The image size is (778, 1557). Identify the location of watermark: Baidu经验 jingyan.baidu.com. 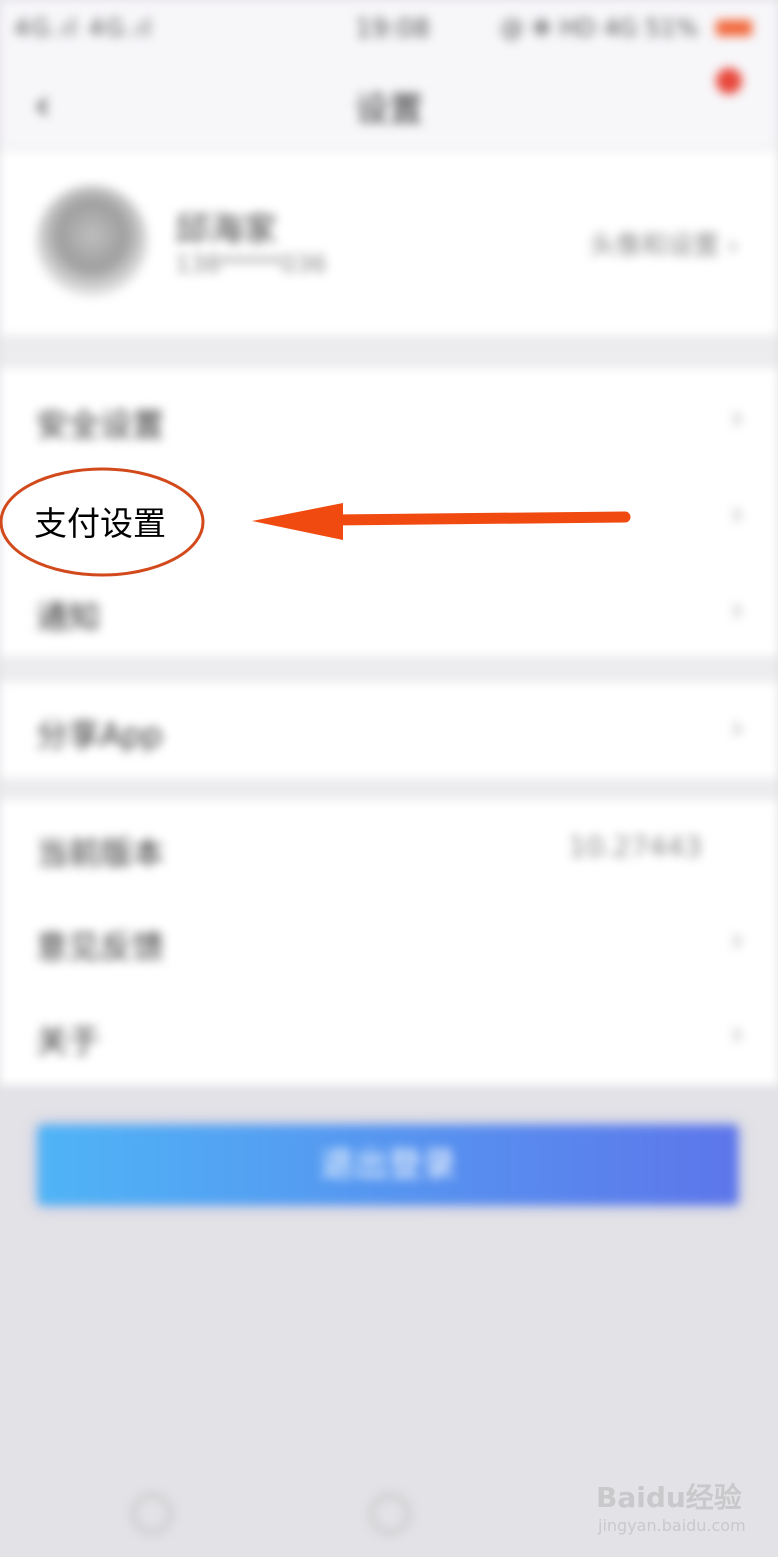
(671, 1508).